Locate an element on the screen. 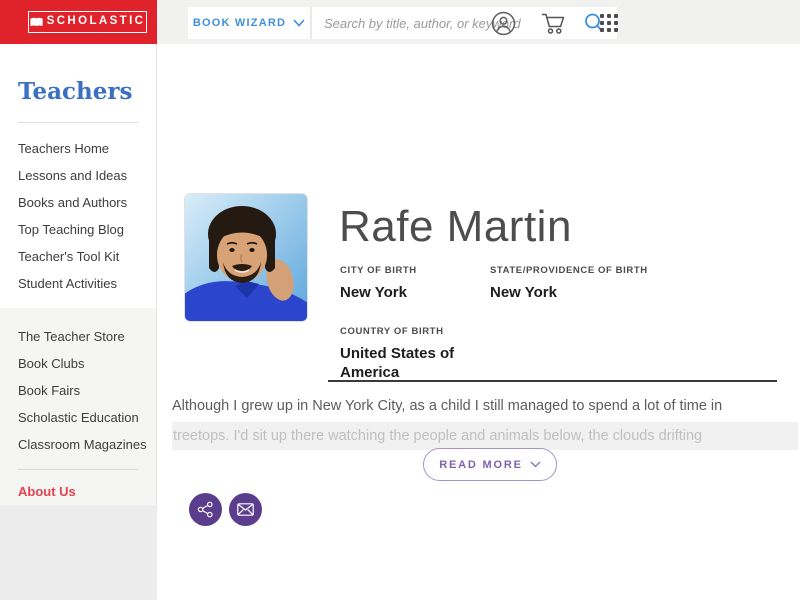 This screenshot has height=600, width=800. share-icon is located at coordinates (205, 509).